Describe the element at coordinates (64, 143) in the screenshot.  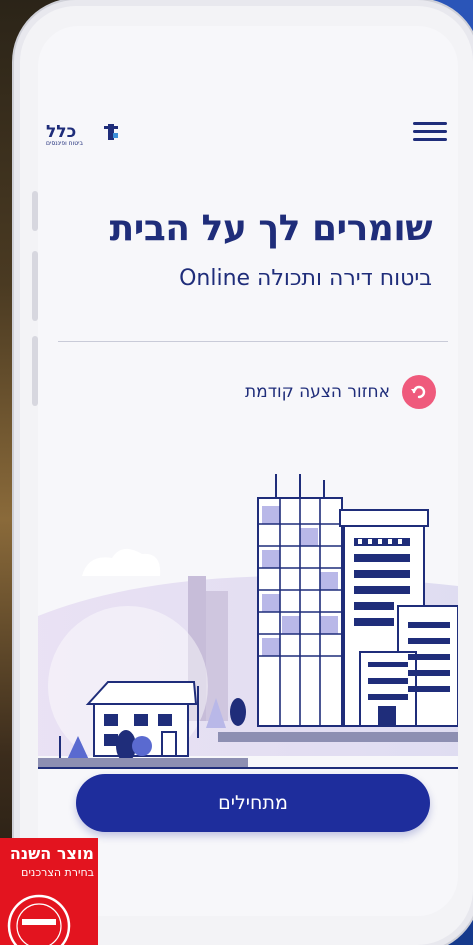
I see `logo-subtext: ביטוח ופיננסים` at that location.